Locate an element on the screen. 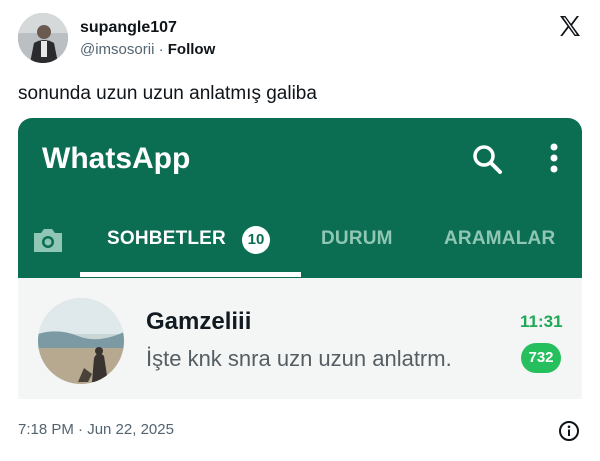  tab-status: DURUM is located at coordinates (357, 239).